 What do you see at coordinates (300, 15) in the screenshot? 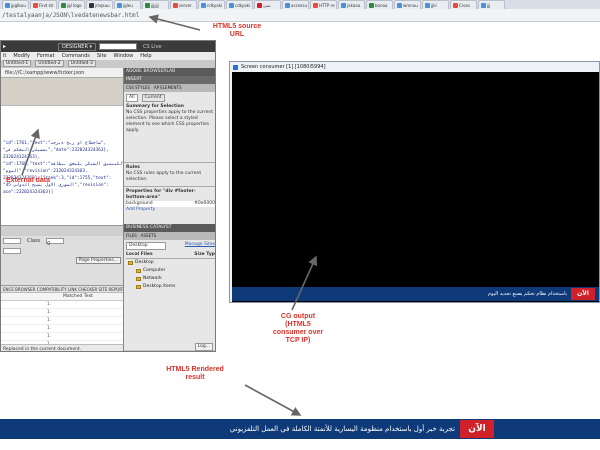
I see `browser-address-bar: /testalyaanja/JSON\lvedatenewsbar.html` at bounding box center [300, 15].